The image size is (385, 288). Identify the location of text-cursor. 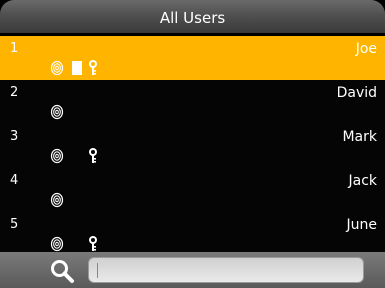
(97, 270).